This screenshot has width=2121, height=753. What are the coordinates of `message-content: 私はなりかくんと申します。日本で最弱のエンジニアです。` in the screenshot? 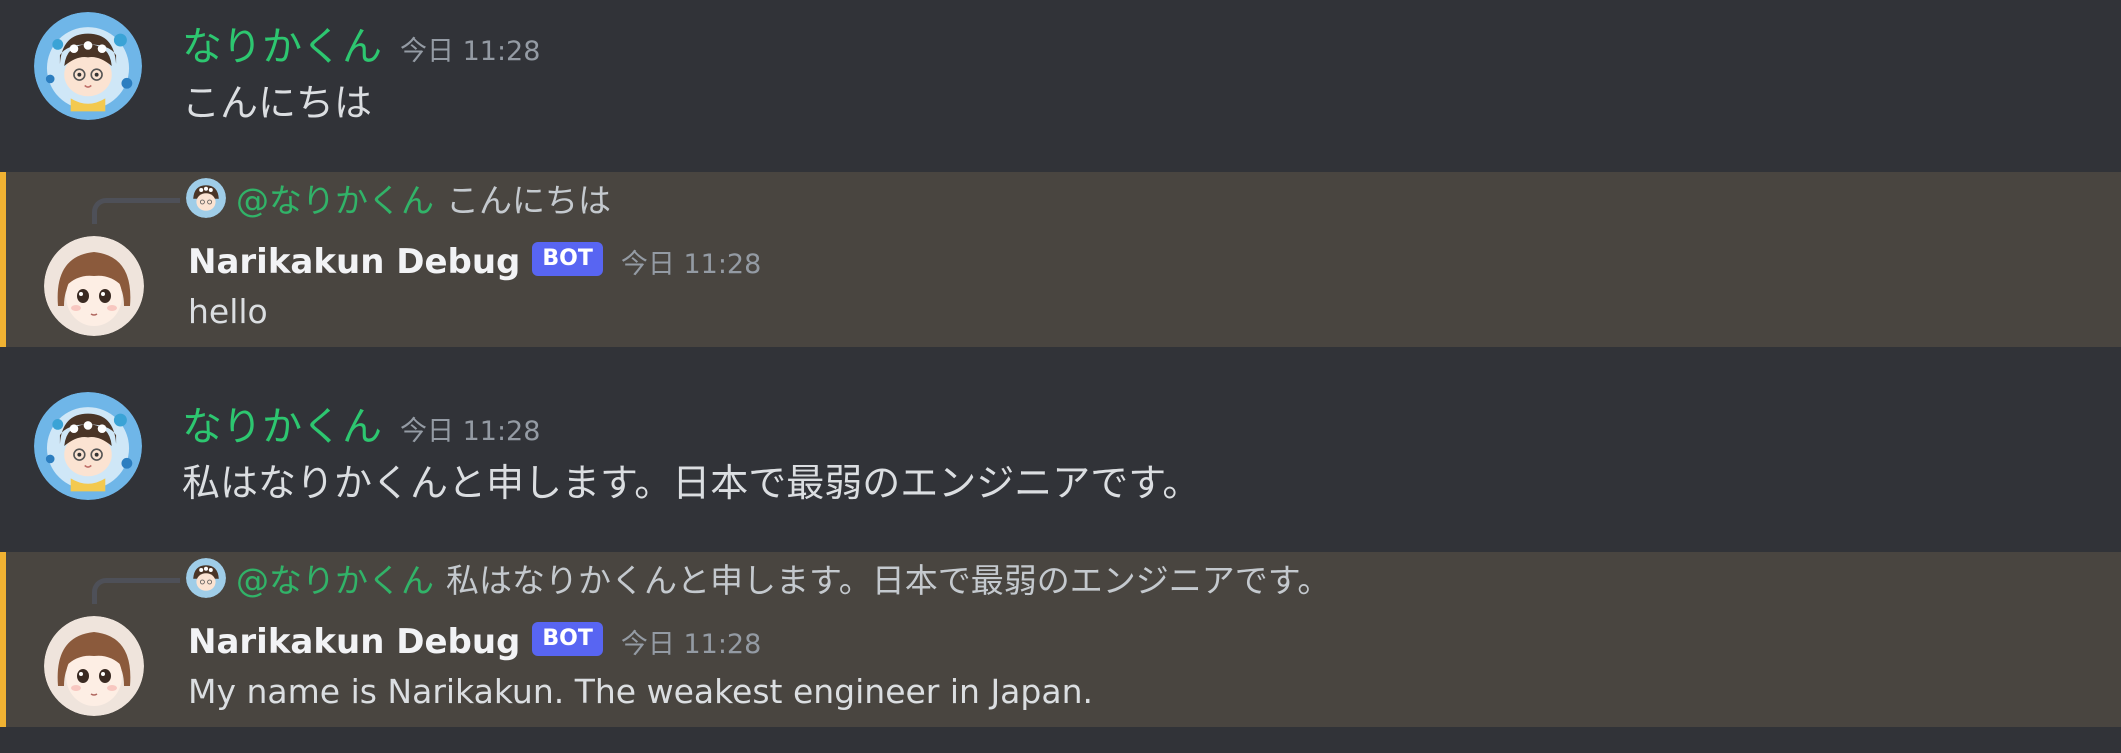 It's located at (691, 483).